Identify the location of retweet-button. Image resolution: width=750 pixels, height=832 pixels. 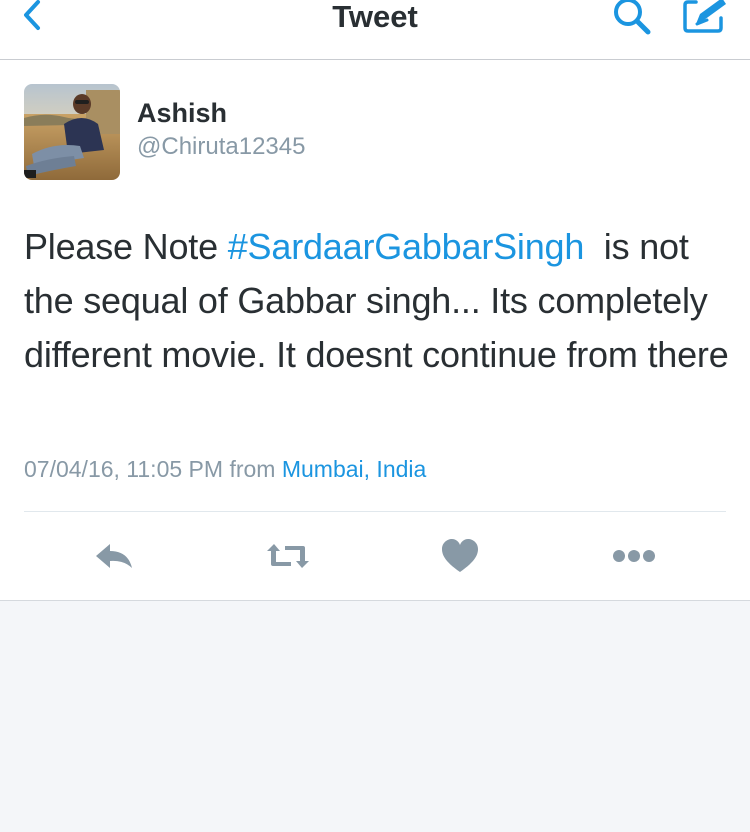
(288, 556).